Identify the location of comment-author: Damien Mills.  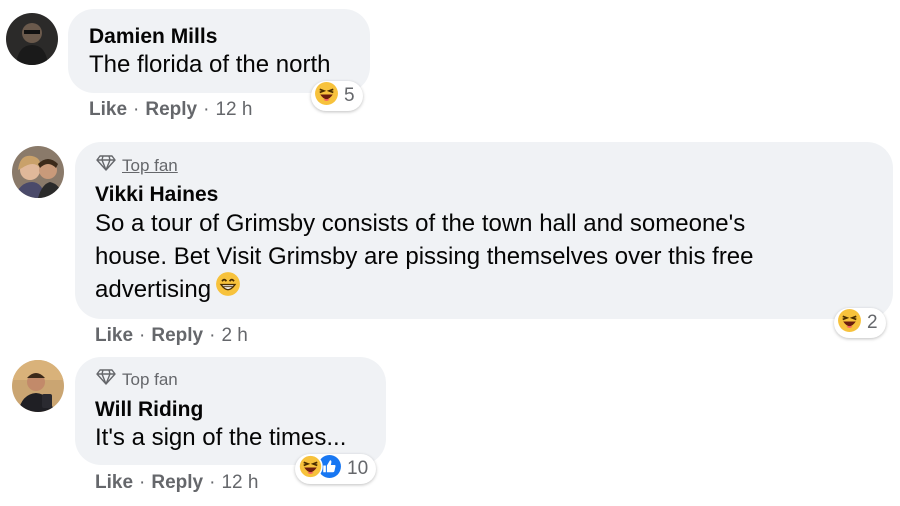
(153, 37).